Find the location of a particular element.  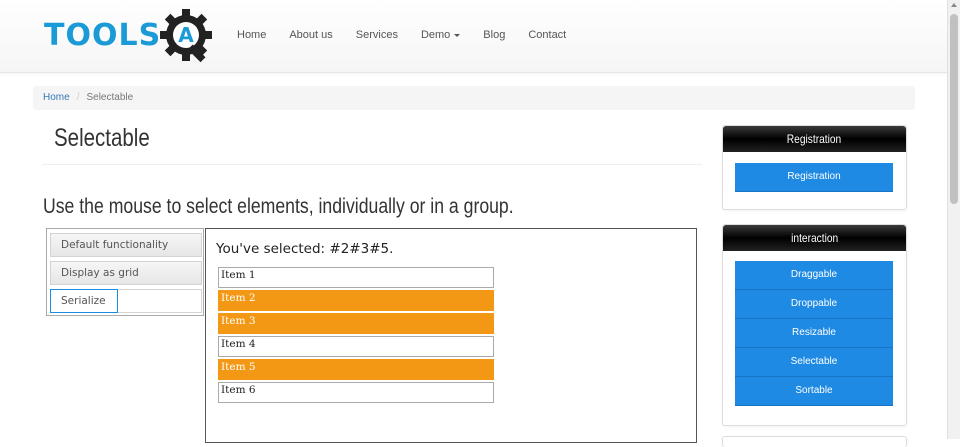

scroll-up-icon is located at coordinates (954, 5).